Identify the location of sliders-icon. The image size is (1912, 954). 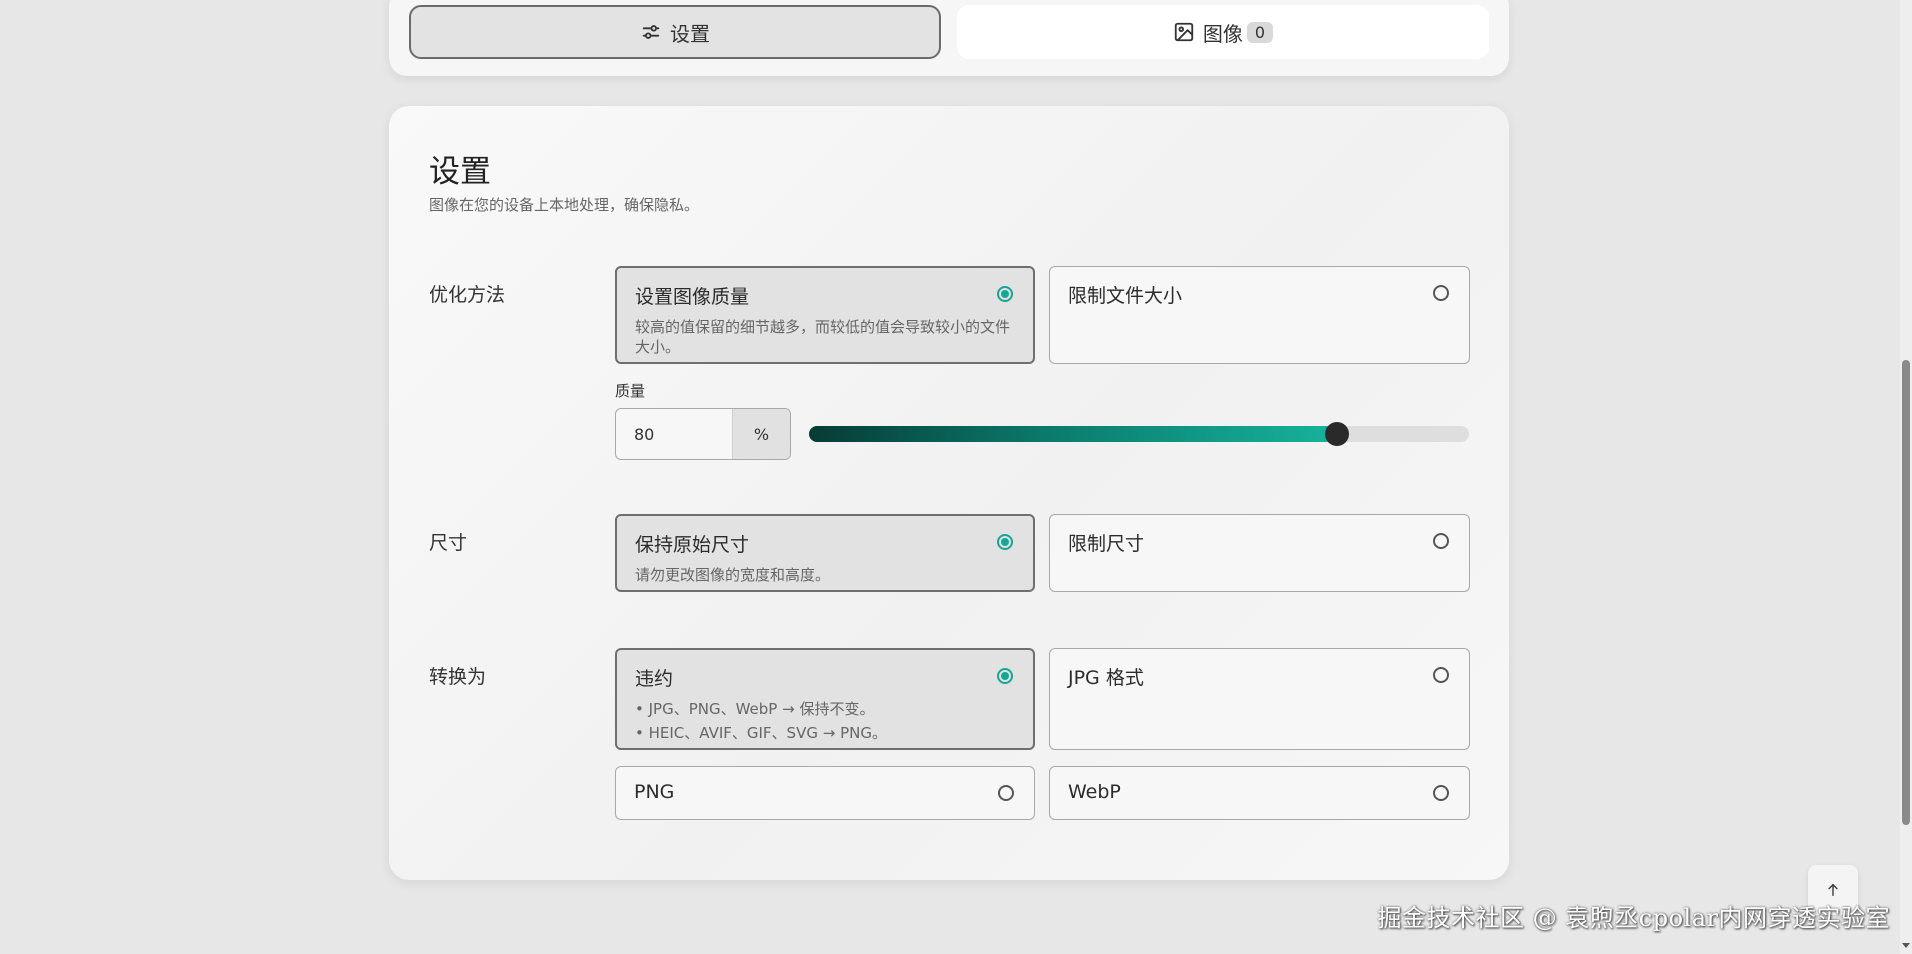
(651, 32).